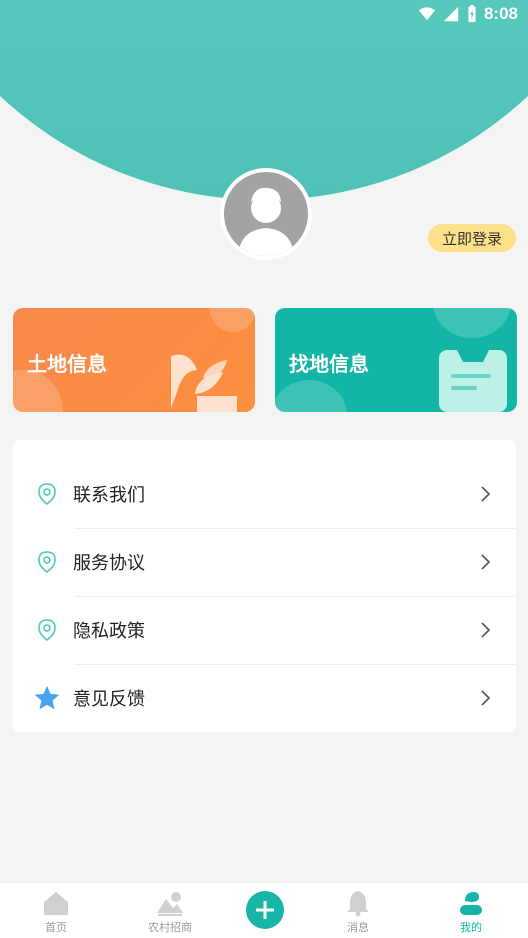 The image size is (528, 938). I want to click on land-info-title: 土地信息, so click(67, 364).